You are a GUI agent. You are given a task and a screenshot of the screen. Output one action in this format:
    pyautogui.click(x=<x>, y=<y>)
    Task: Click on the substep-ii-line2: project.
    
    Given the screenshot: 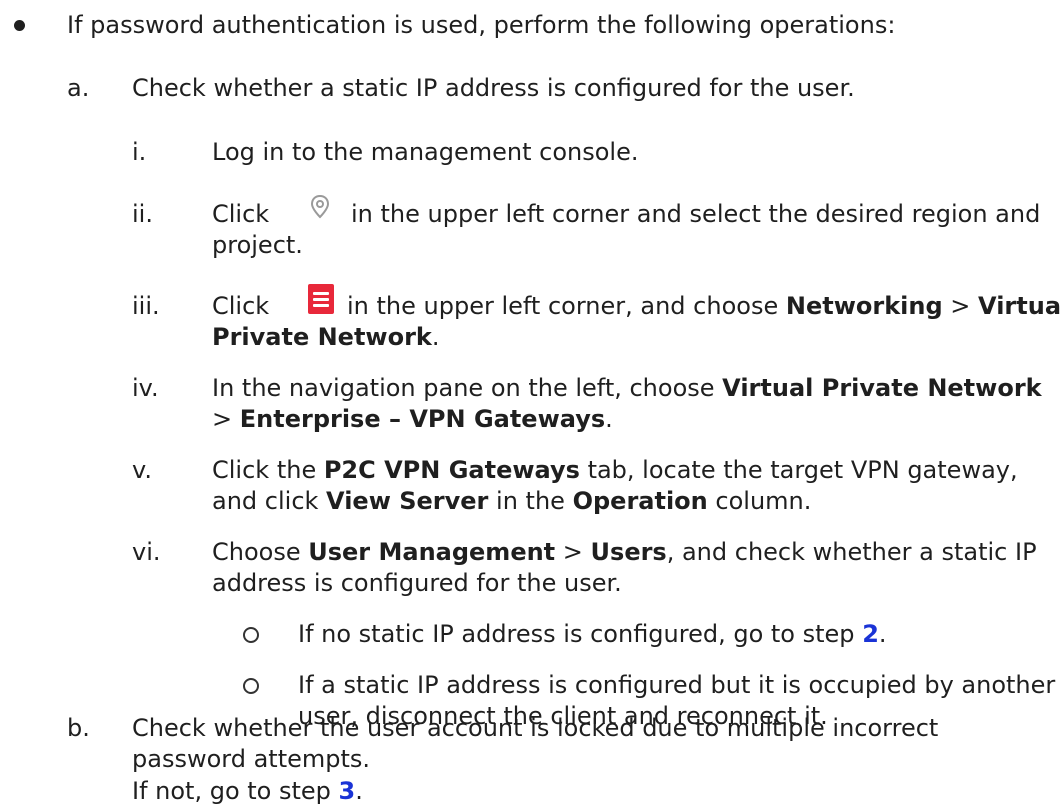 What is the action you would take?
    pyautogui.click(x=257, y=245)
    